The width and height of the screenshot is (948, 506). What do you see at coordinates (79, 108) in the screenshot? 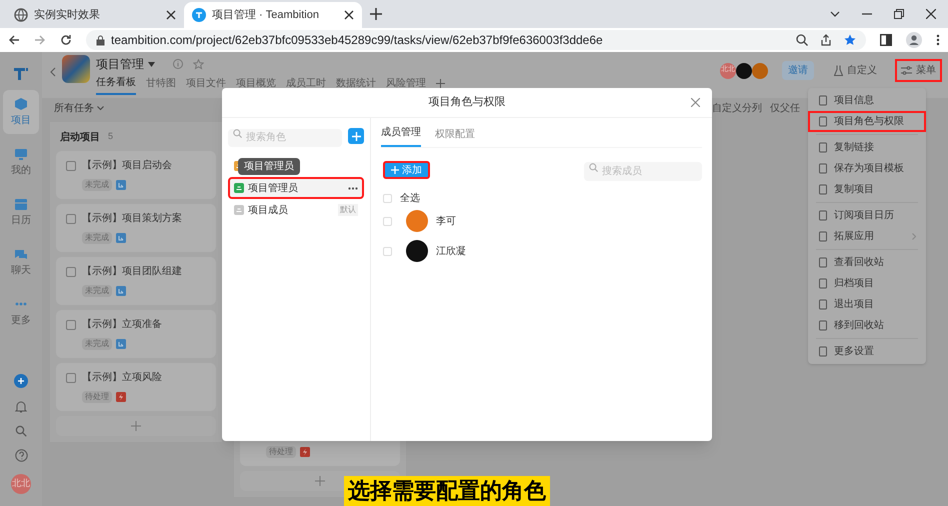
I see `task-filter-dropdown: 所有任务` at bounding box center [79, 108].